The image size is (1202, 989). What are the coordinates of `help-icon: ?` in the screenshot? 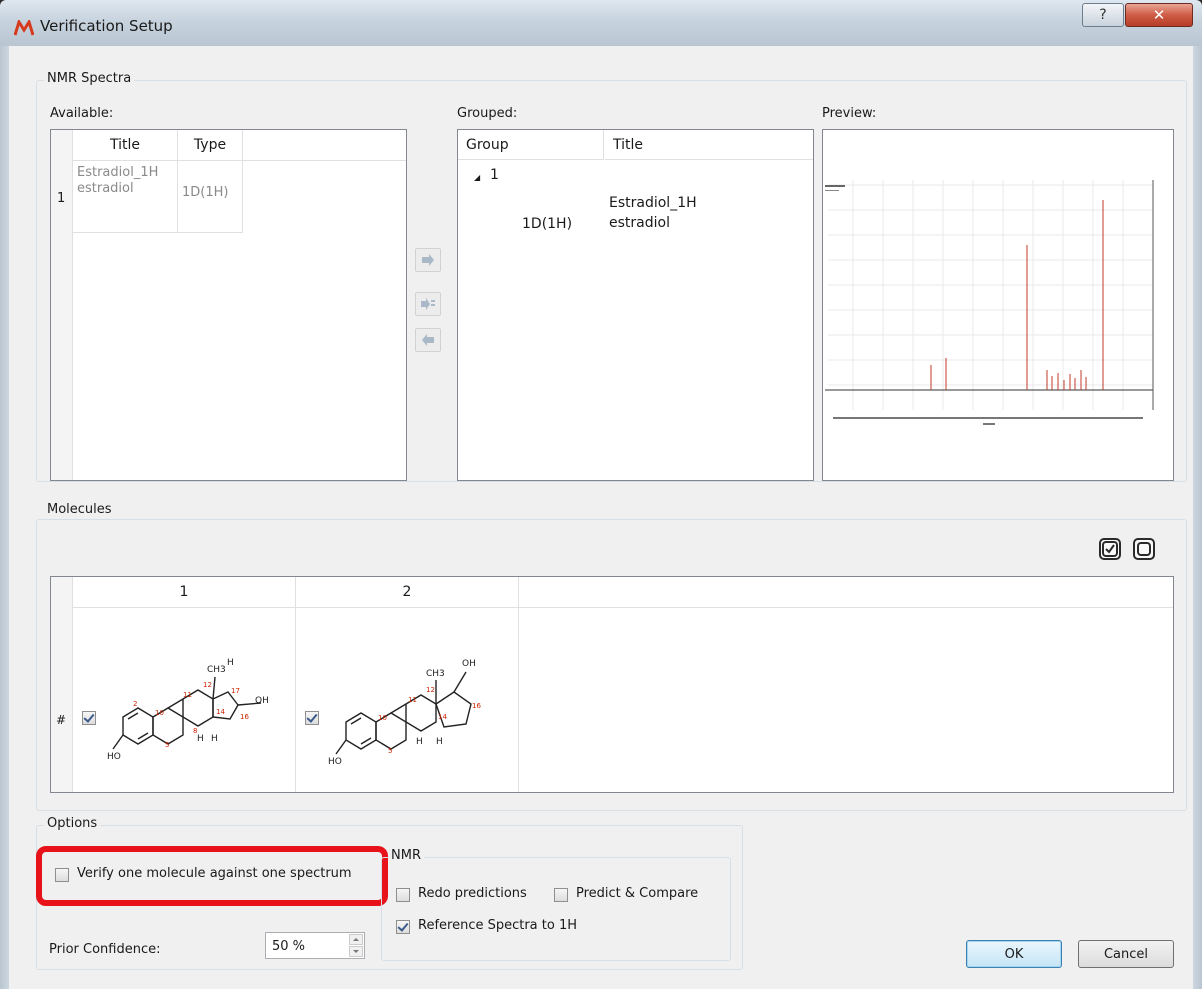 It's located at (1103, 15).